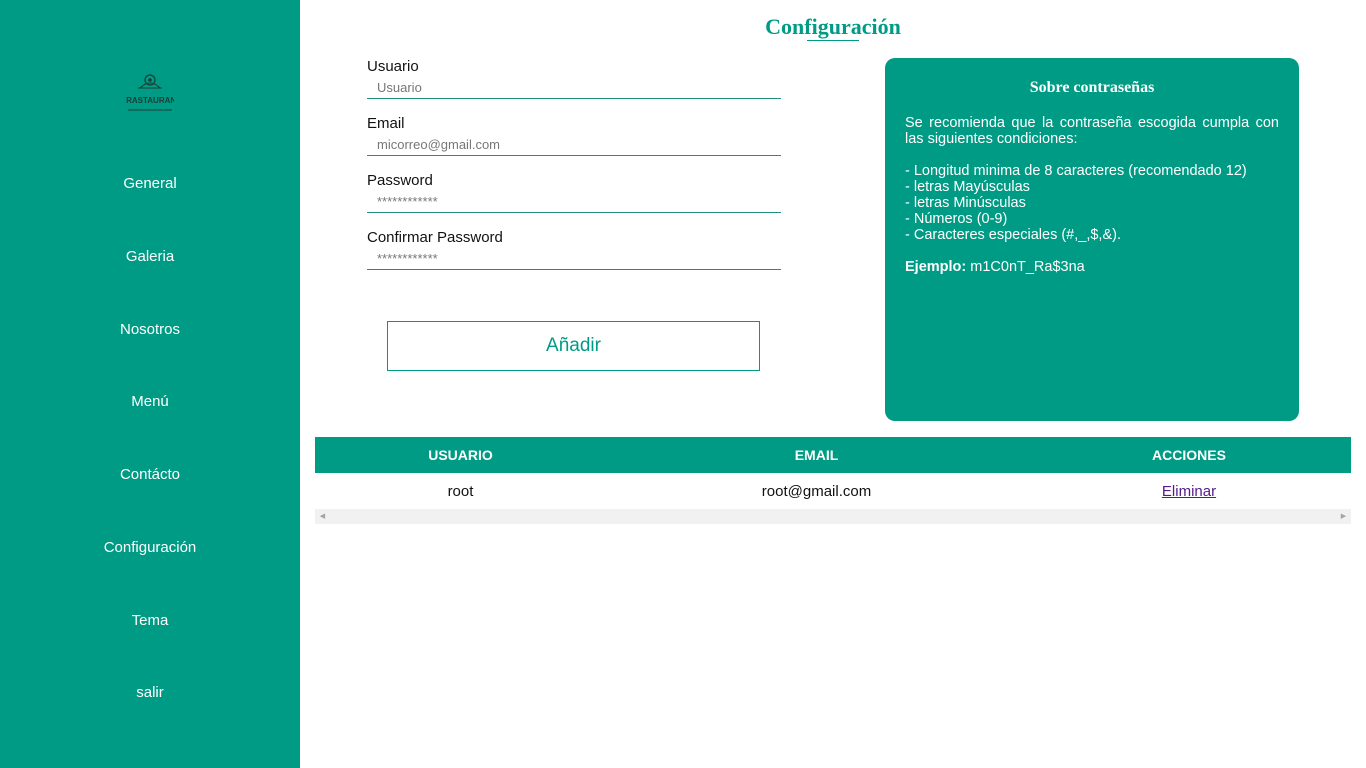 The image size is (1366, 768). Describe the element at coordinates (322, 516) in the screenshot. I see `triangle-left-icon: ◀` at that location.